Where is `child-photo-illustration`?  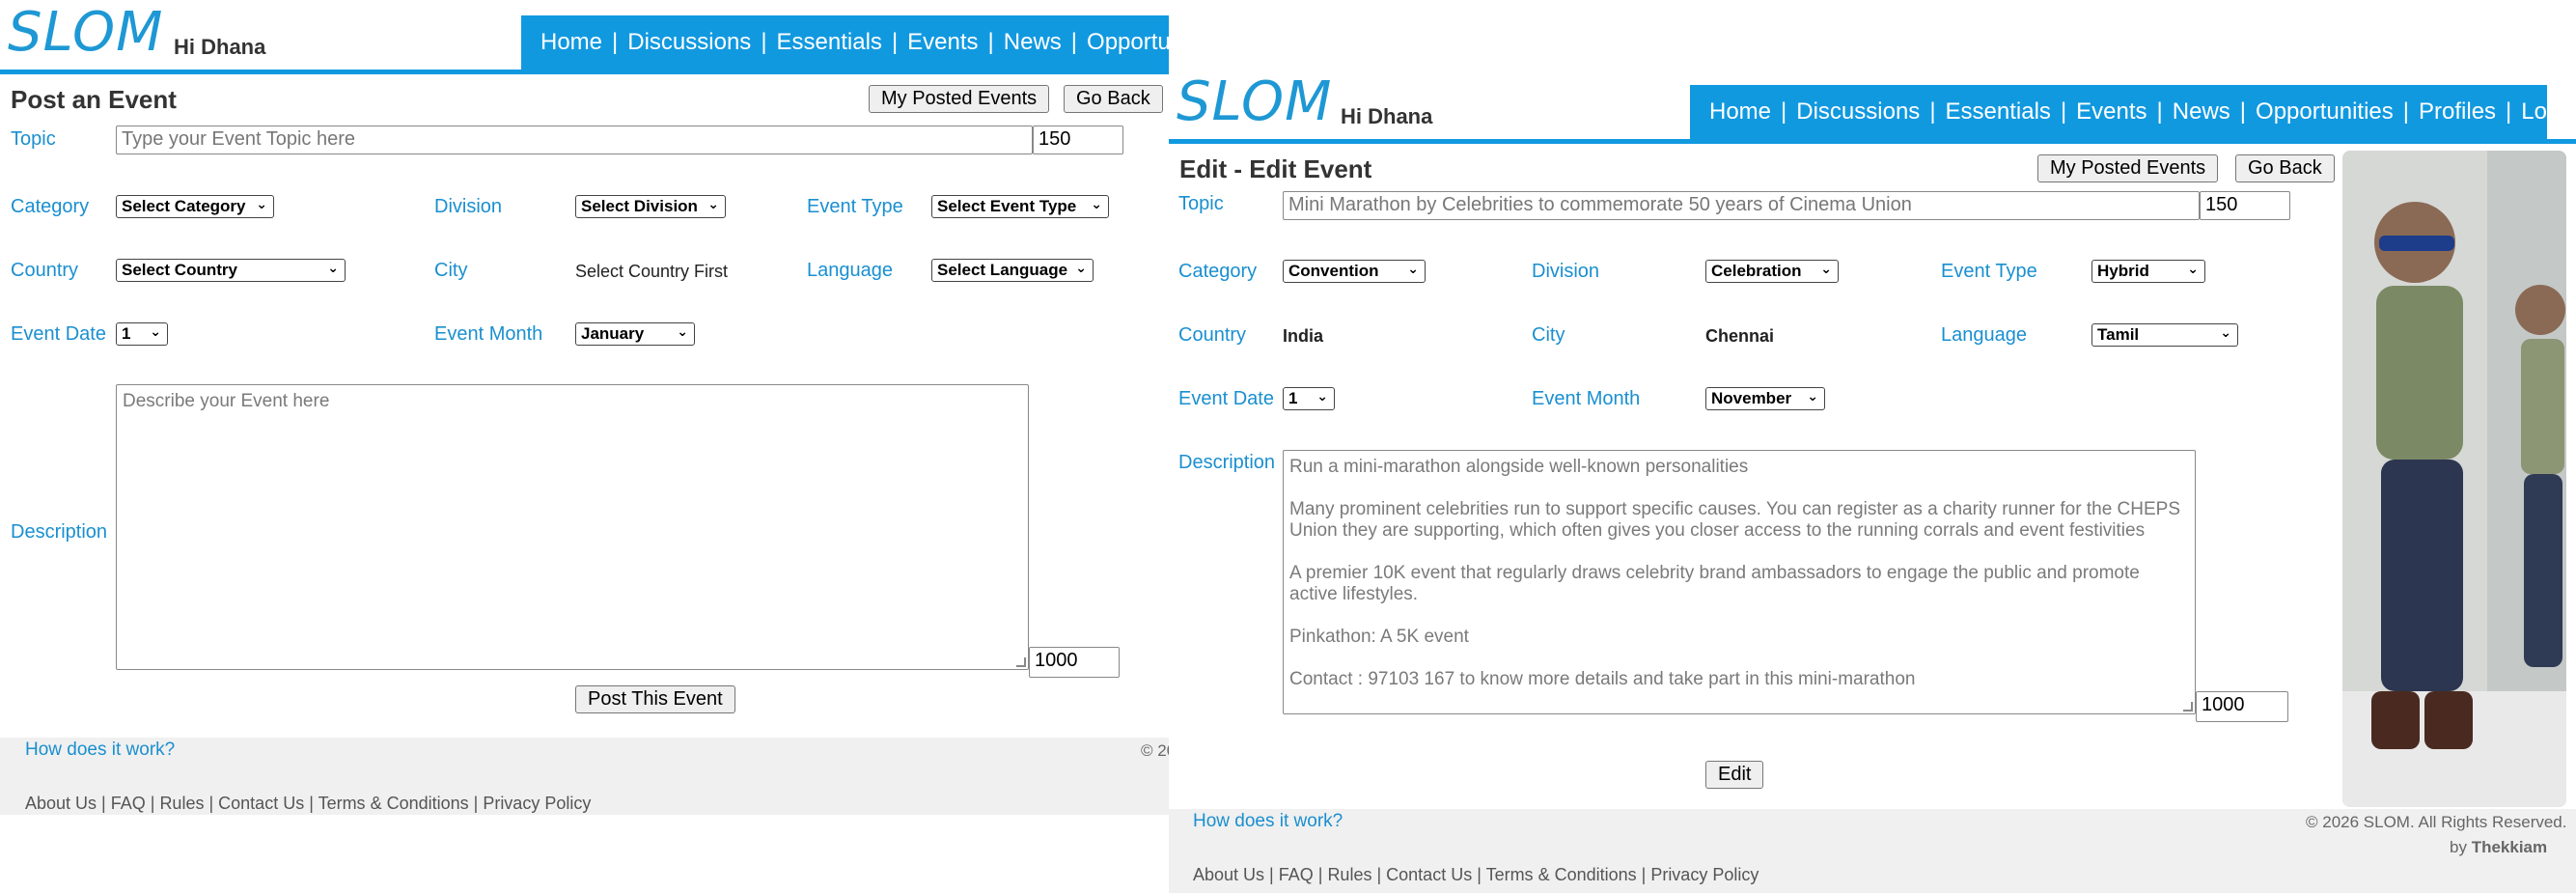
child-photo-illustration is located at coordinates (2454, 479).